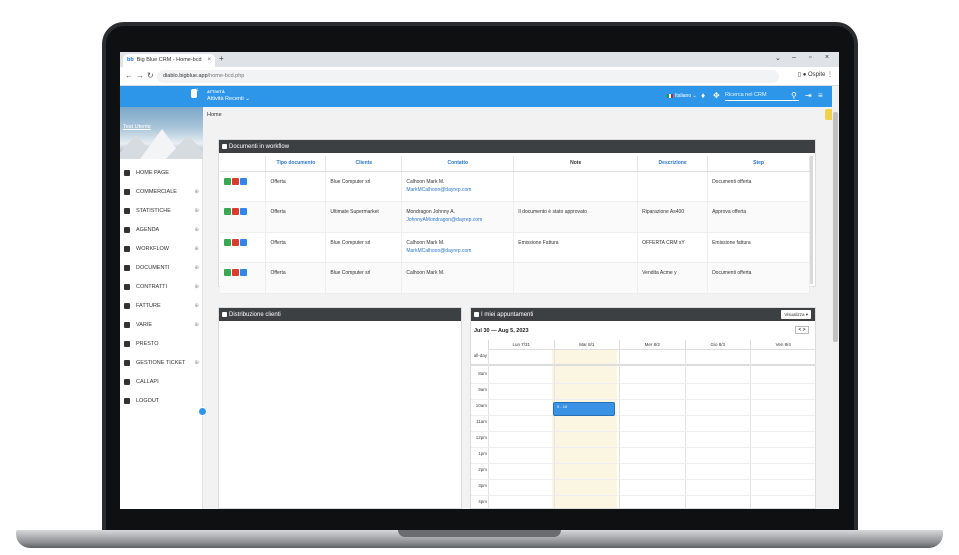  Describe the element at coordinates (364, 164) in the screenshot. I see `column-header: Cliente` at that location.